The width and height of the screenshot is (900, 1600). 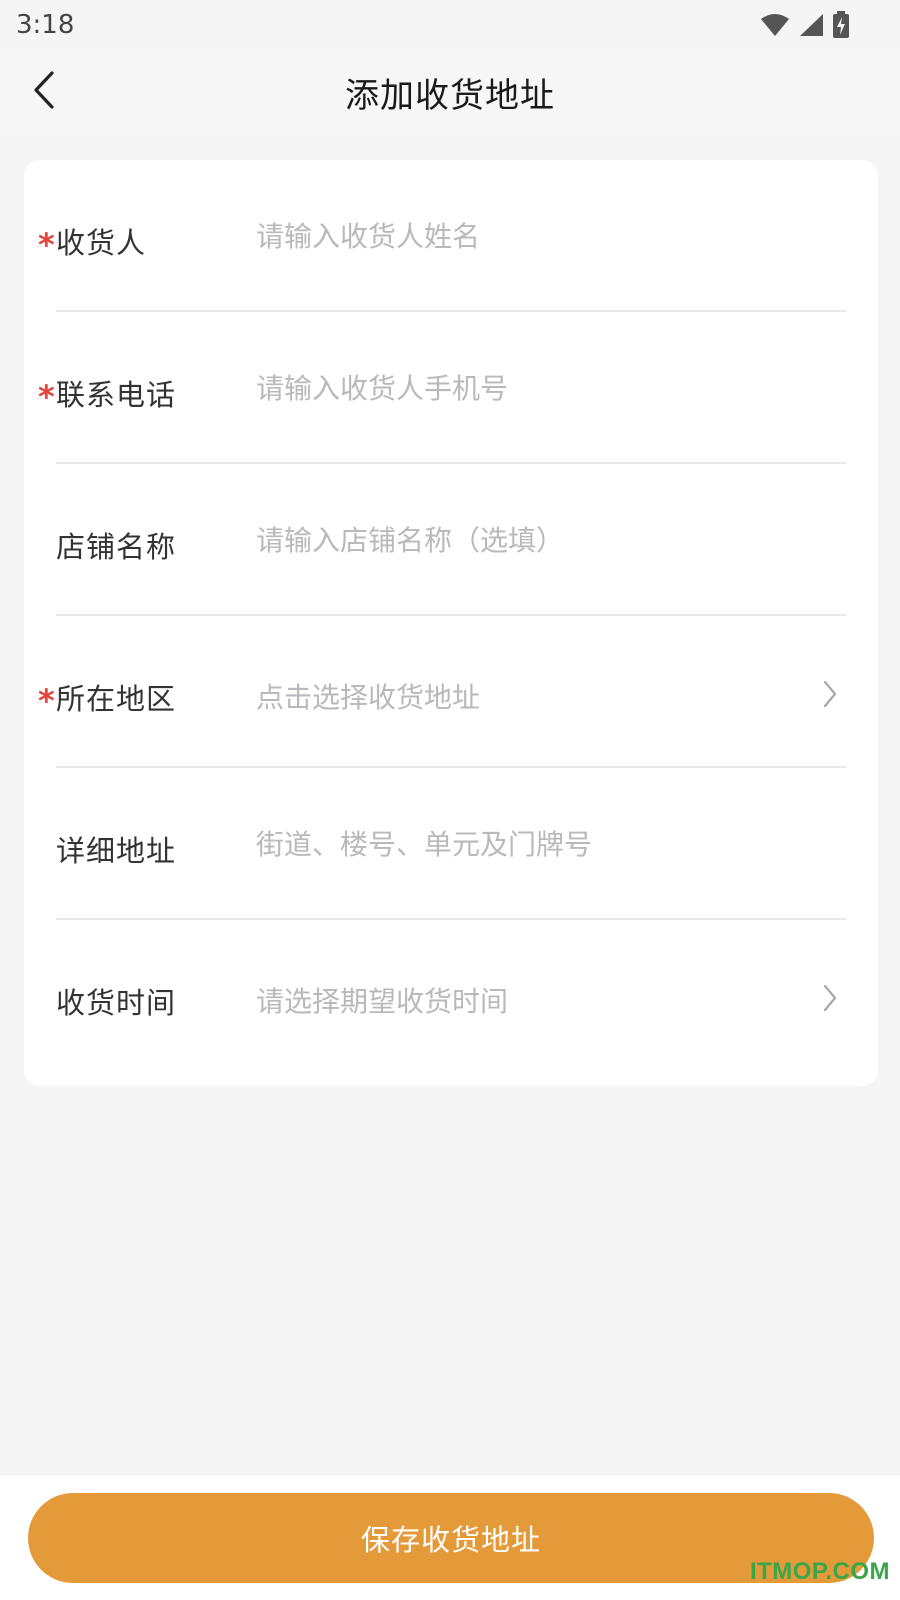 I want to click on status-bar: 3:18, so click(x=450, y=25).